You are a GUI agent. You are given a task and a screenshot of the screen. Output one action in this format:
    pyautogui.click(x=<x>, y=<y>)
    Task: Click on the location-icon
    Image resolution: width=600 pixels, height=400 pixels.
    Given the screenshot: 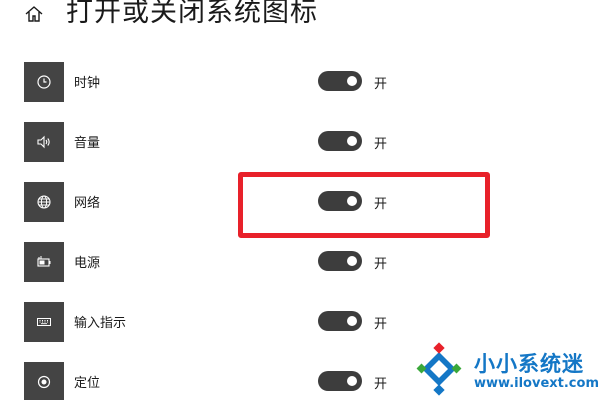 What is the action you would take?
    pyautogui.click(x=44, y=381)
    